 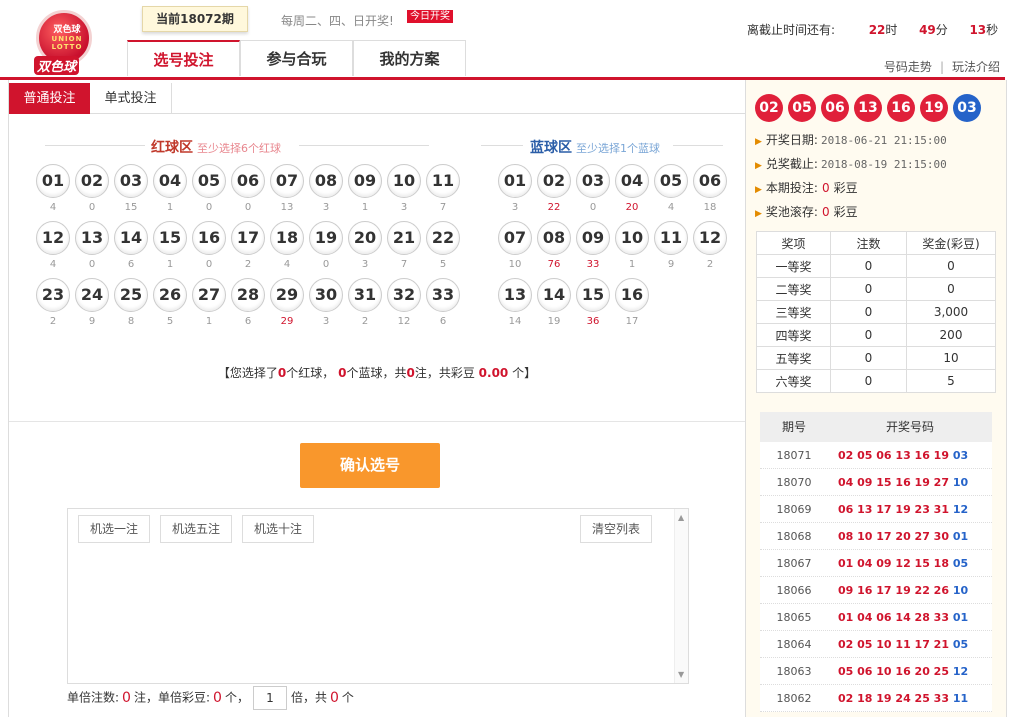 What do you see at coordinates (131, 295) in the screenshot?
I see `red-ball-25: 25` at bounding box center [131, 295].